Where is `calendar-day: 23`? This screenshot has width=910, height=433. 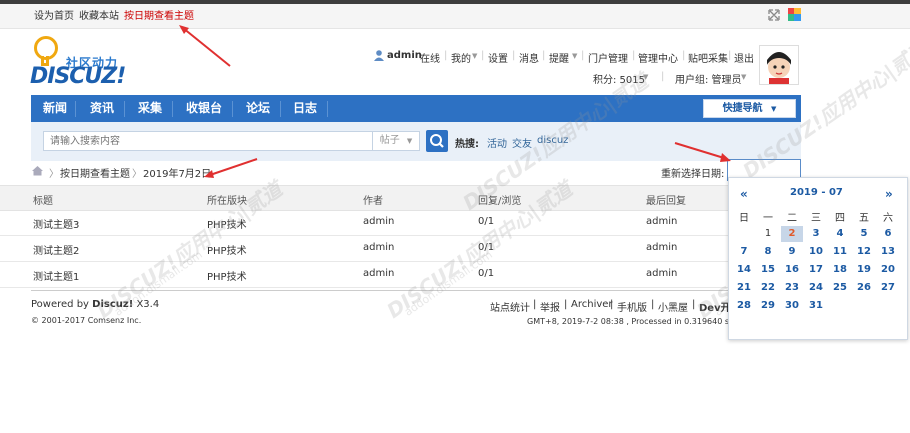
calendar-day: 23 is located at coordinates (792, 288).